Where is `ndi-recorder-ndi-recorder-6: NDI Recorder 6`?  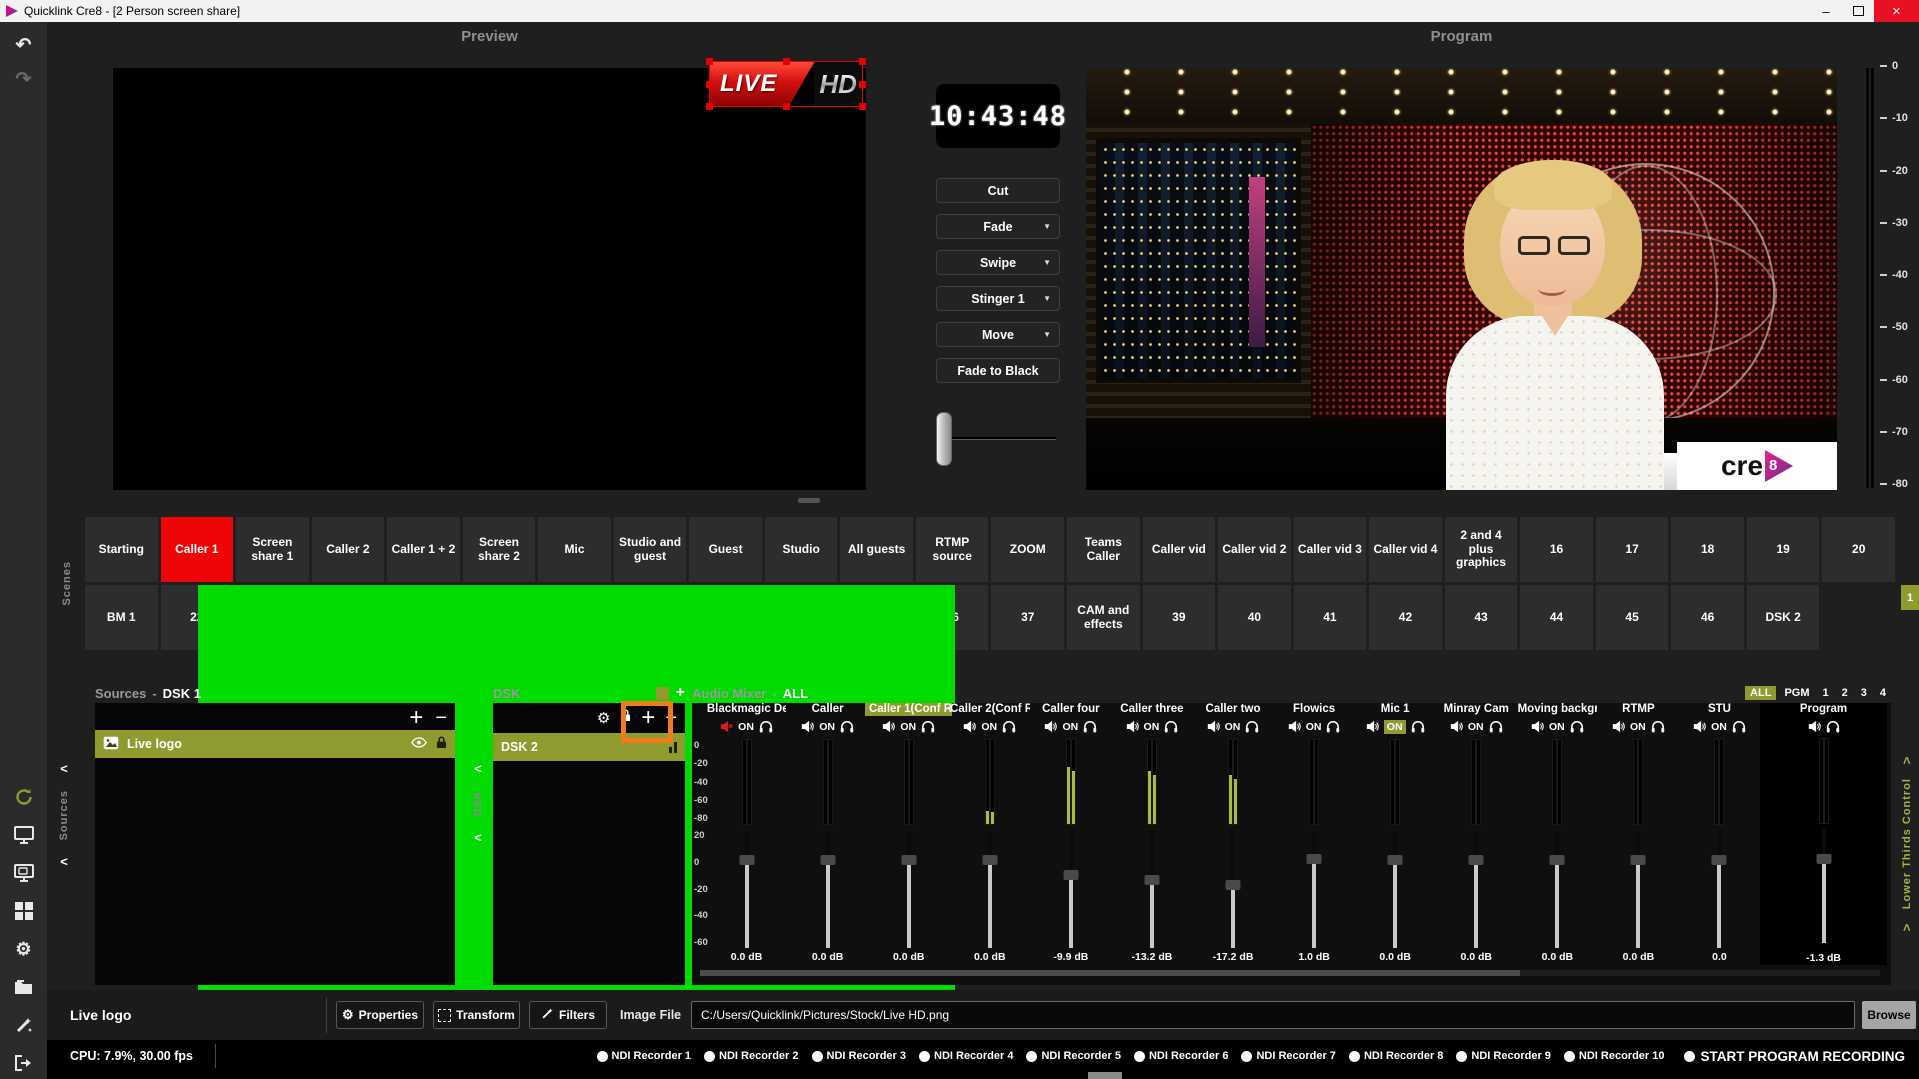
ndi-recorder-ndi-recorder-6: NDI Recorder 6 is located at coordinates (1180, 1056).